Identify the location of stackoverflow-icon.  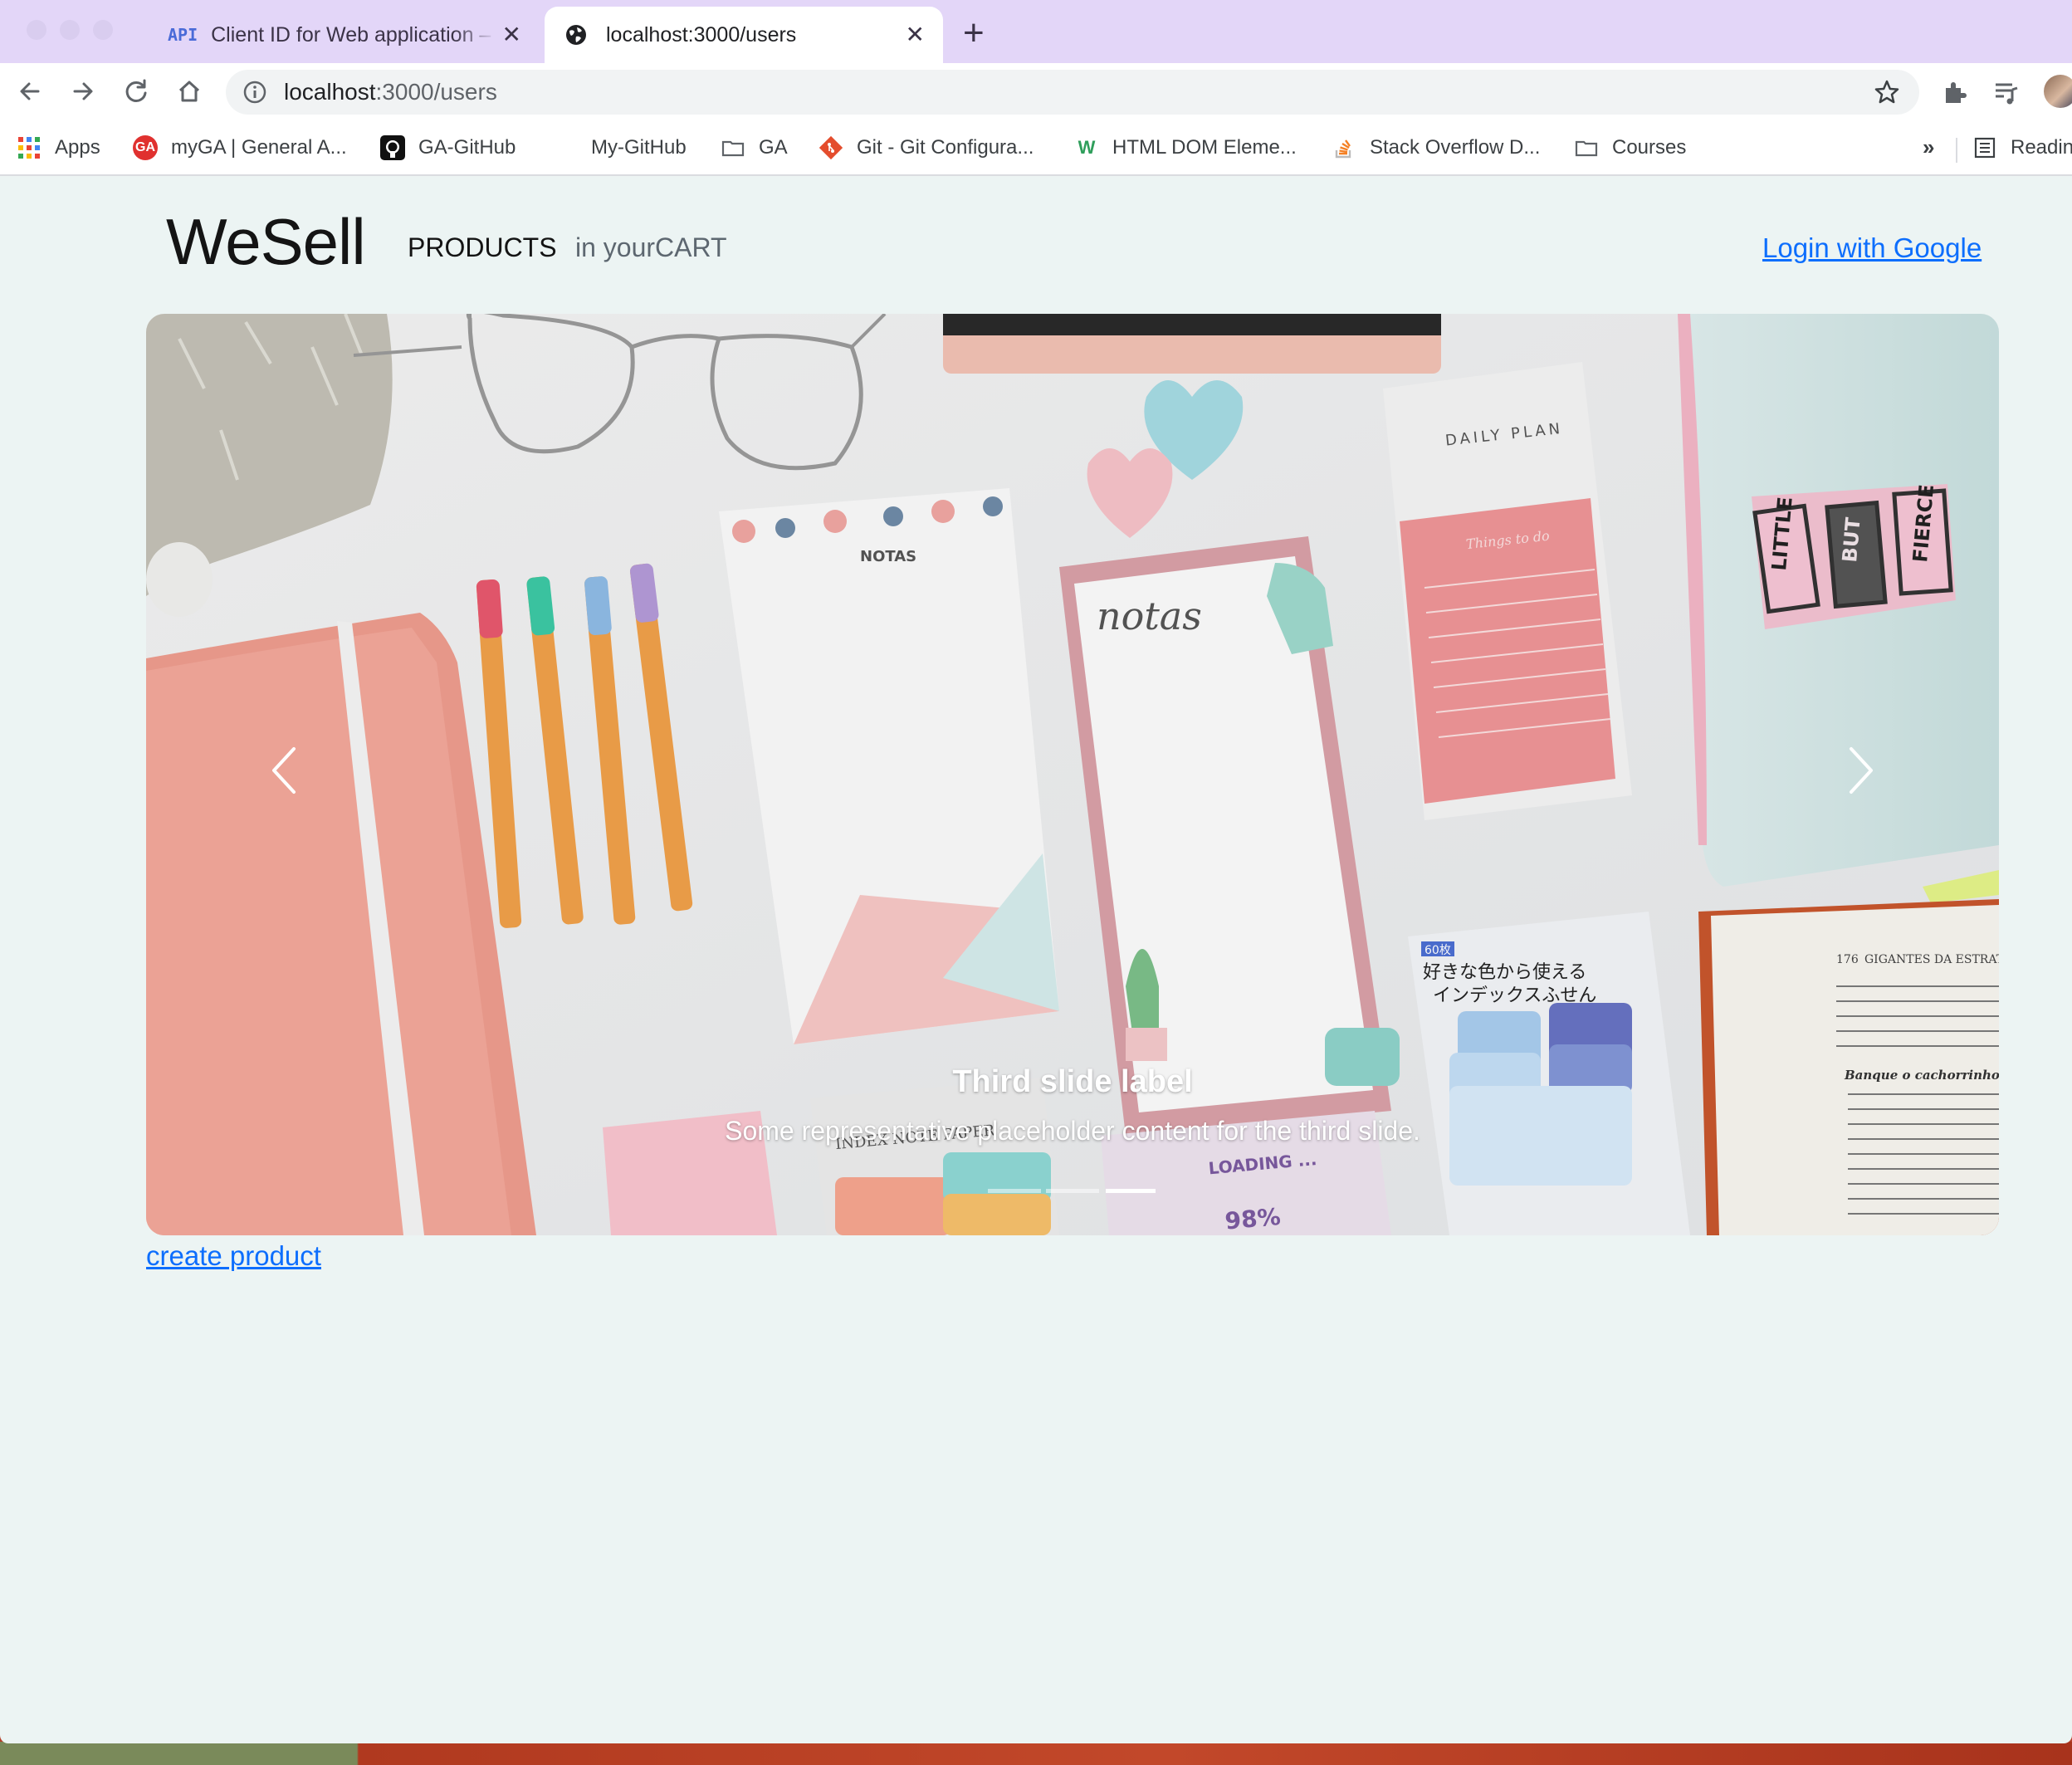
(1343, 149).